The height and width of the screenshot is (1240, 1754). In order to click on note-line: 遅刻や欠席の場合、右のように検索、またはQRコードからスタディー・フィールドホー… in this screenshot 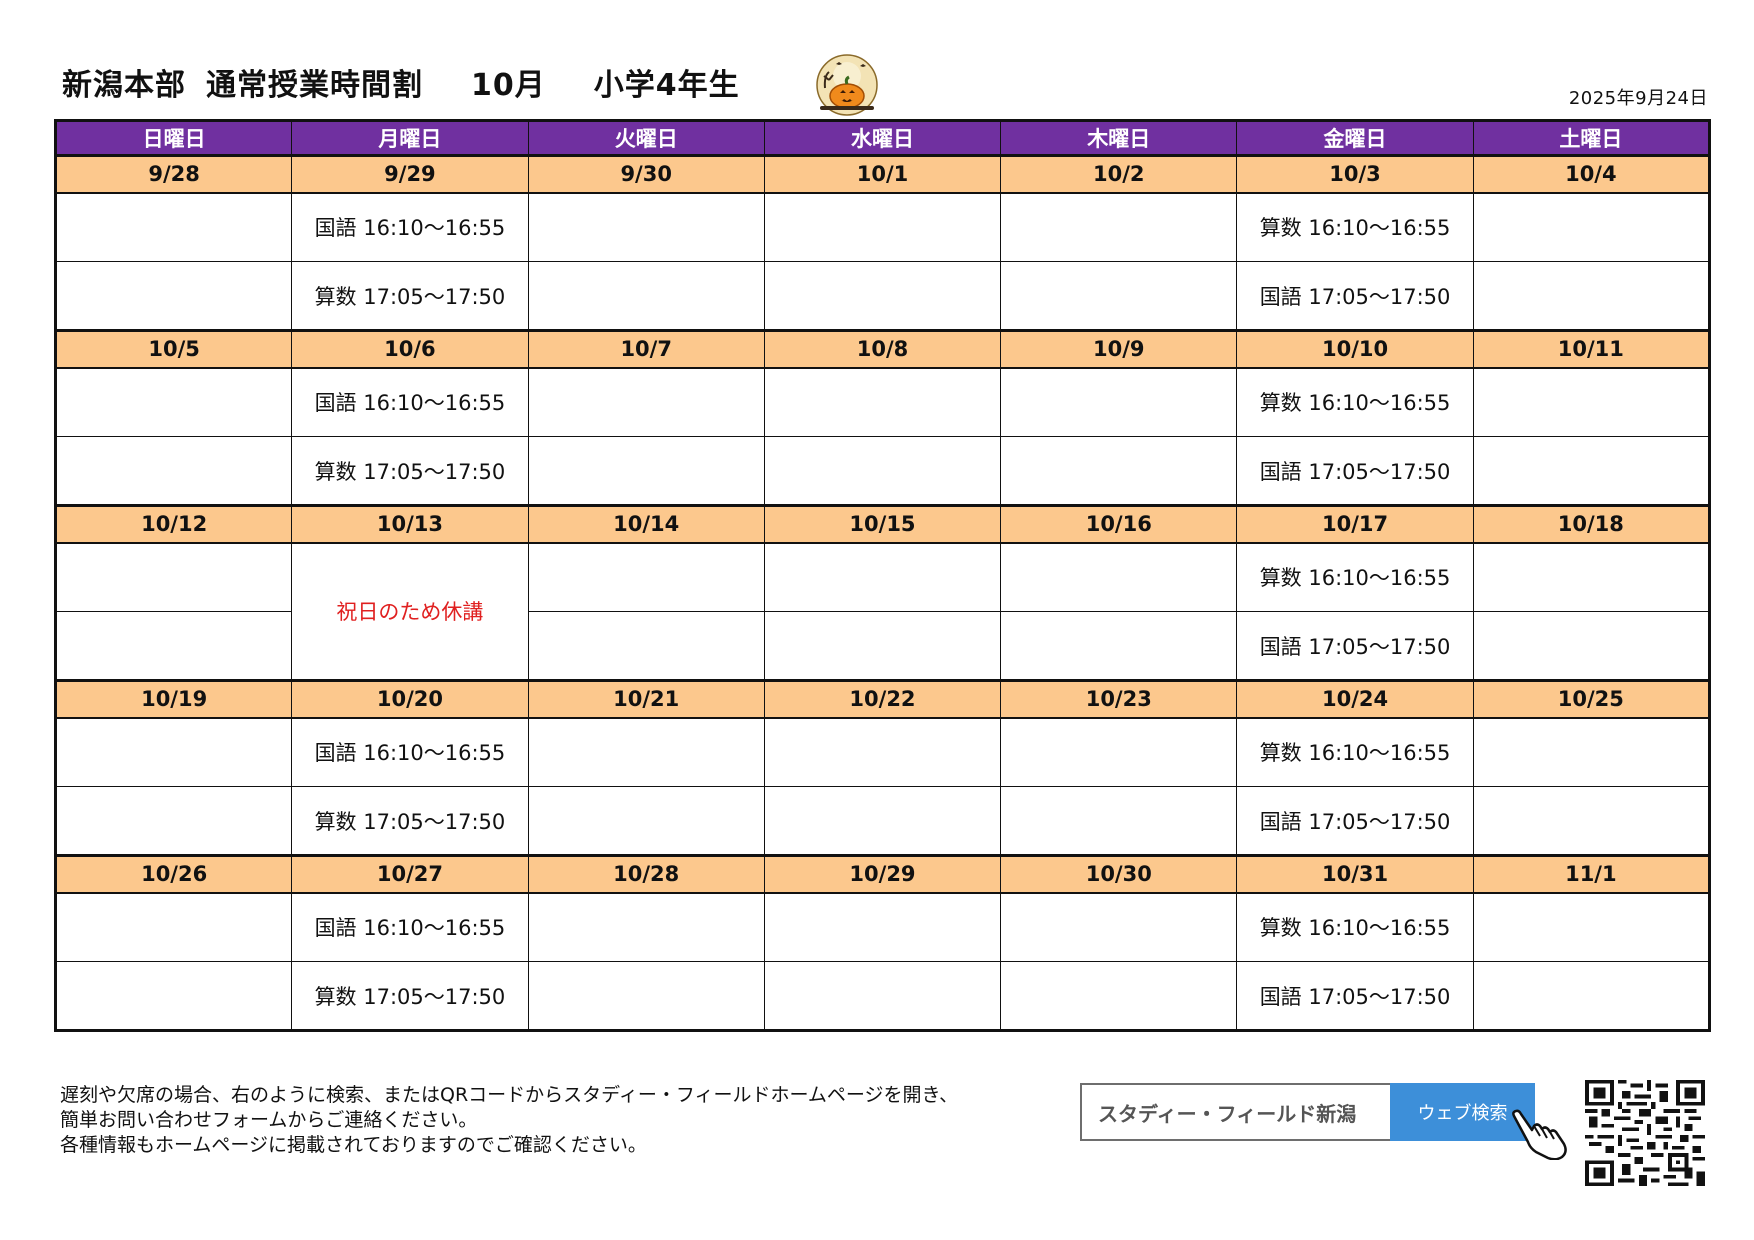, I will do `click(509, 1095)`.